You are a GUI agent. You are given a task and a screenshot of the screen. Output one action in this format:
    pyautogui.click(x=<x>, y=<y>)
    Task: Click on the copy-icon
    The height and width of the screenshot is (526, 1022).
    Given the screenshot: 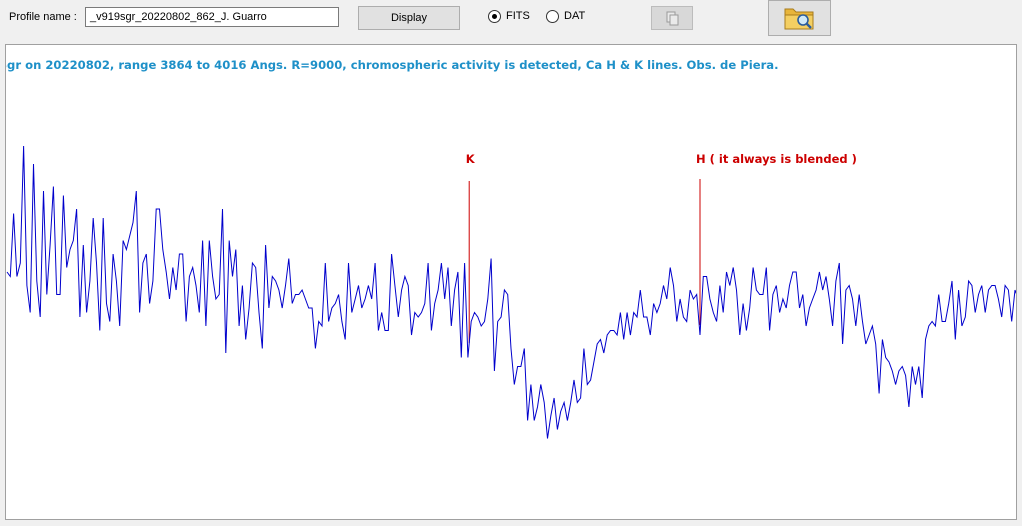 What is the action you would take?
    pyautogui.click(x=672, y=18)
    